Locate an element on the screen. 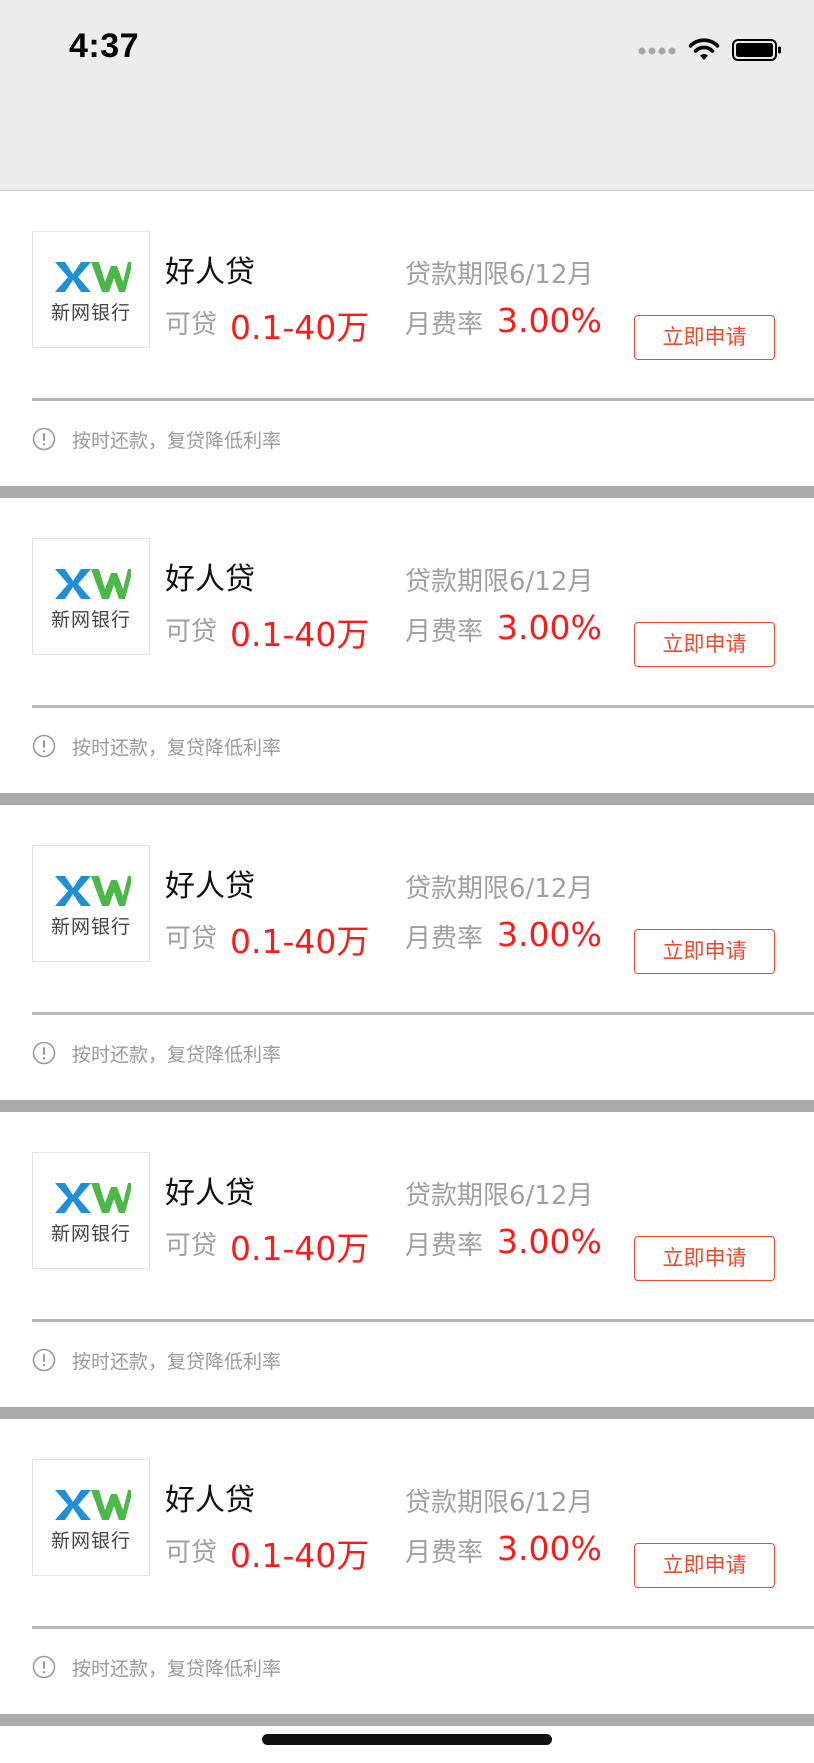 This screenshot has height=1763, width=814. home-indicator is located at coordinates (407, 1739).